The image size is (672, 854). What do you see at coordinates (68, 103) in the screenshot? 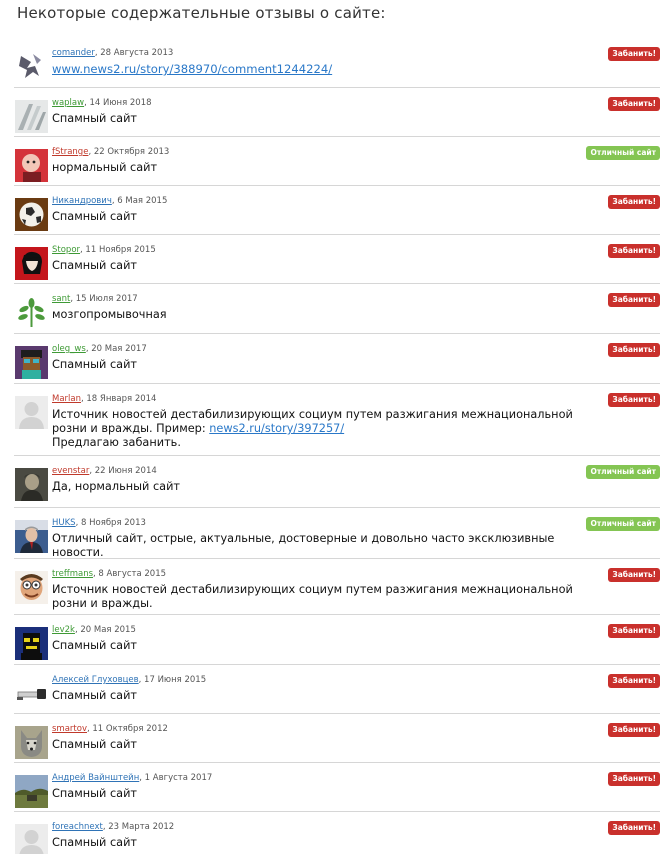
I see `review-author-link: waplaw` at bounding box center [68, 103].